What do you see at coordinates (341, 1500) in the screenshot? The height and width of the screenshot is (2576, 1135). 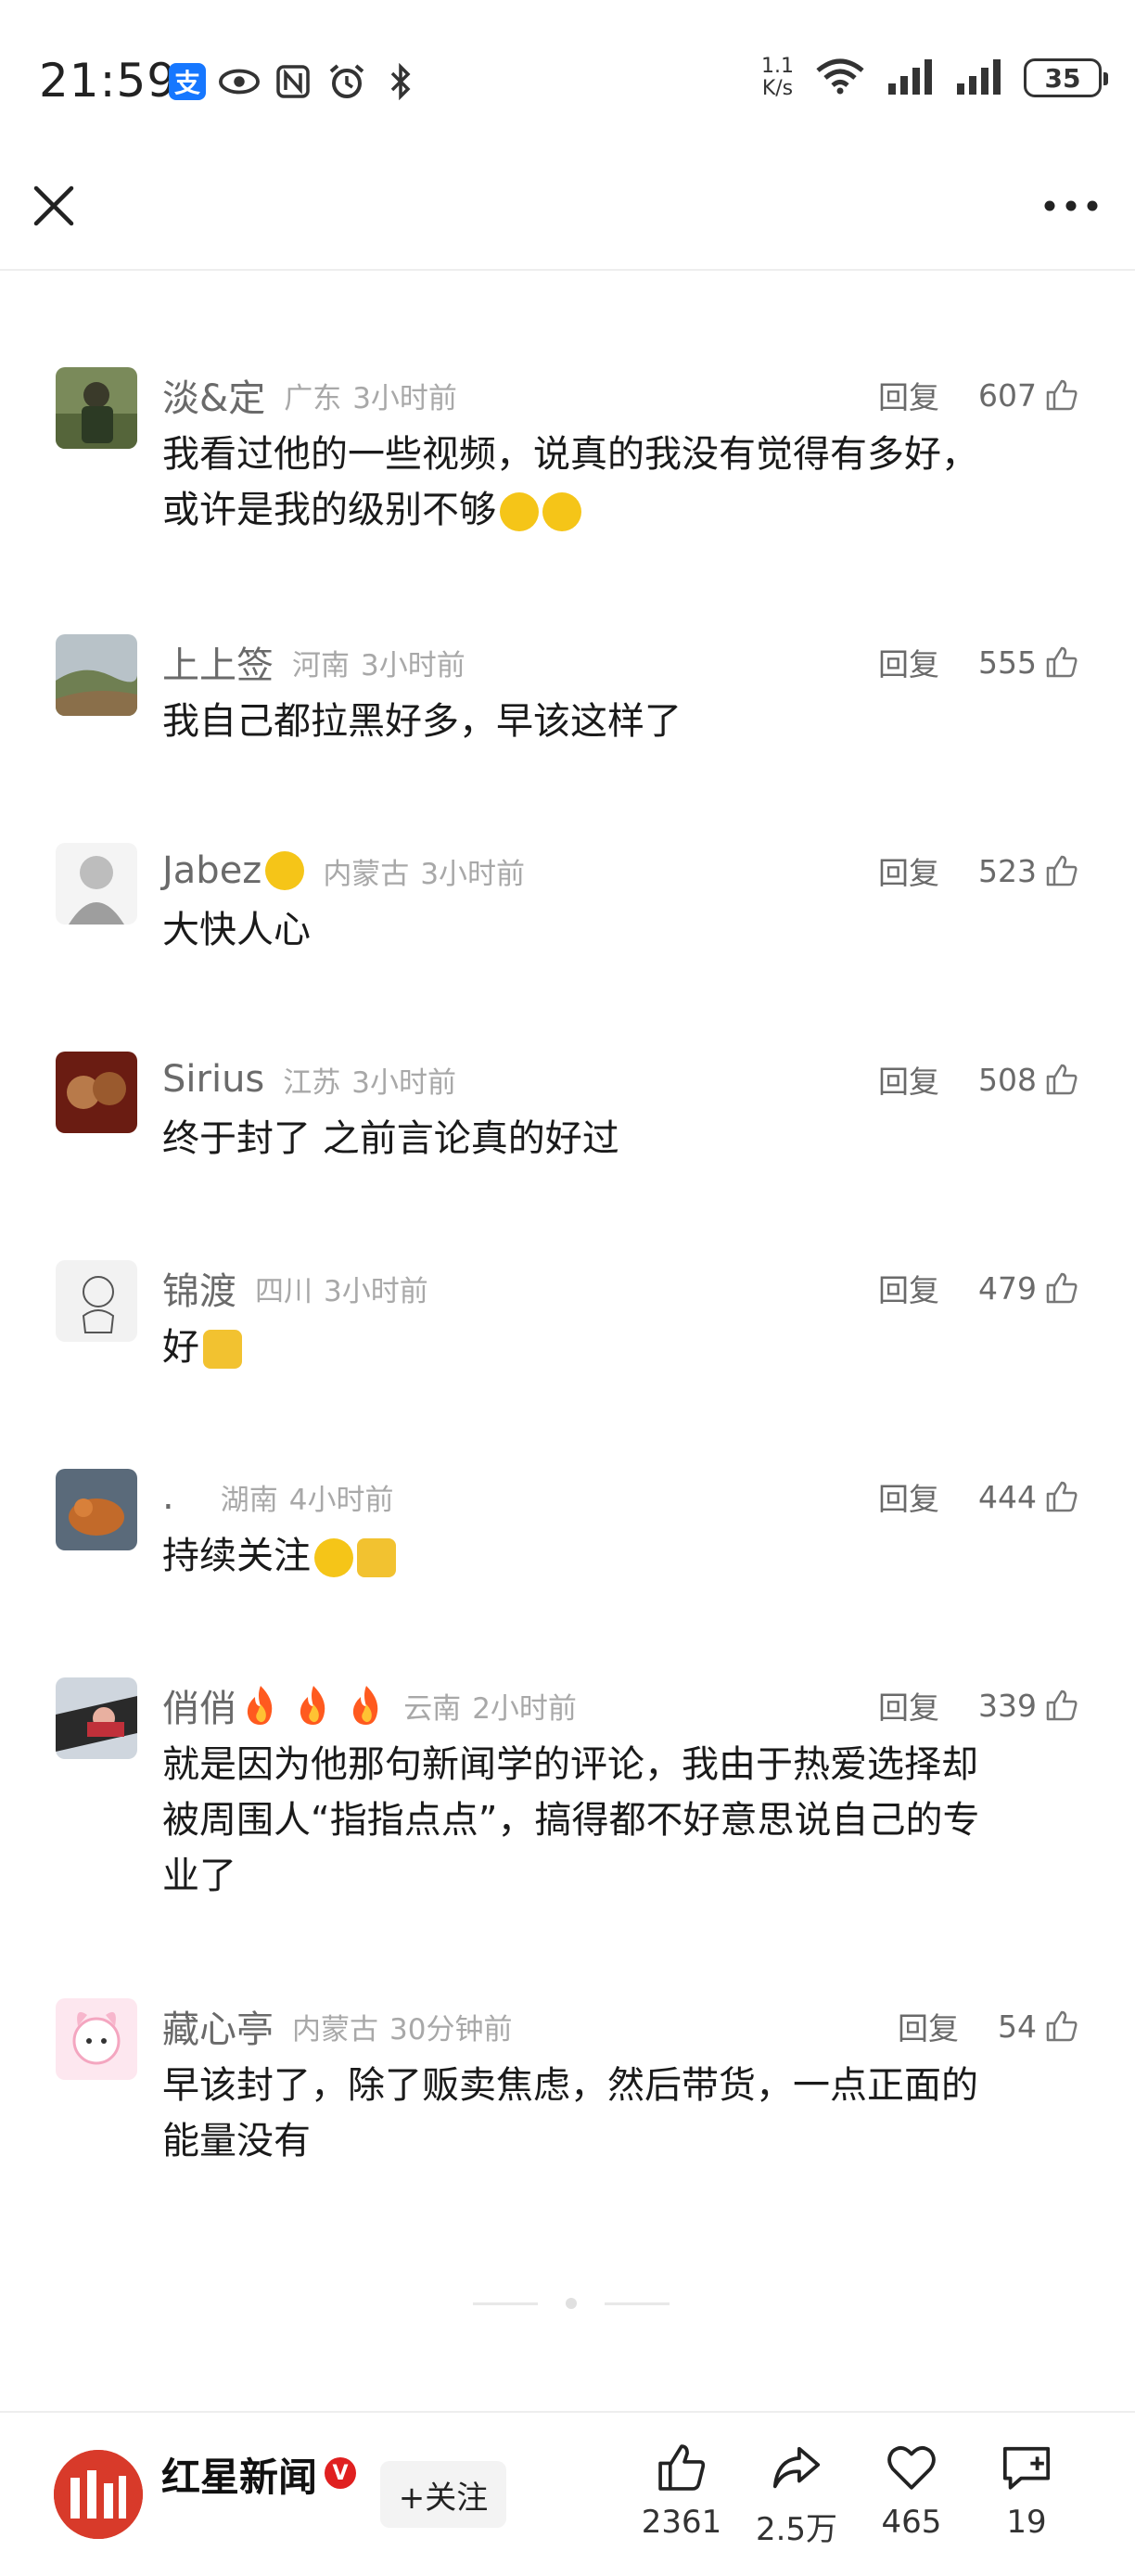 I see `comment-time: 4小时前` at bounding box center [341, 1500].